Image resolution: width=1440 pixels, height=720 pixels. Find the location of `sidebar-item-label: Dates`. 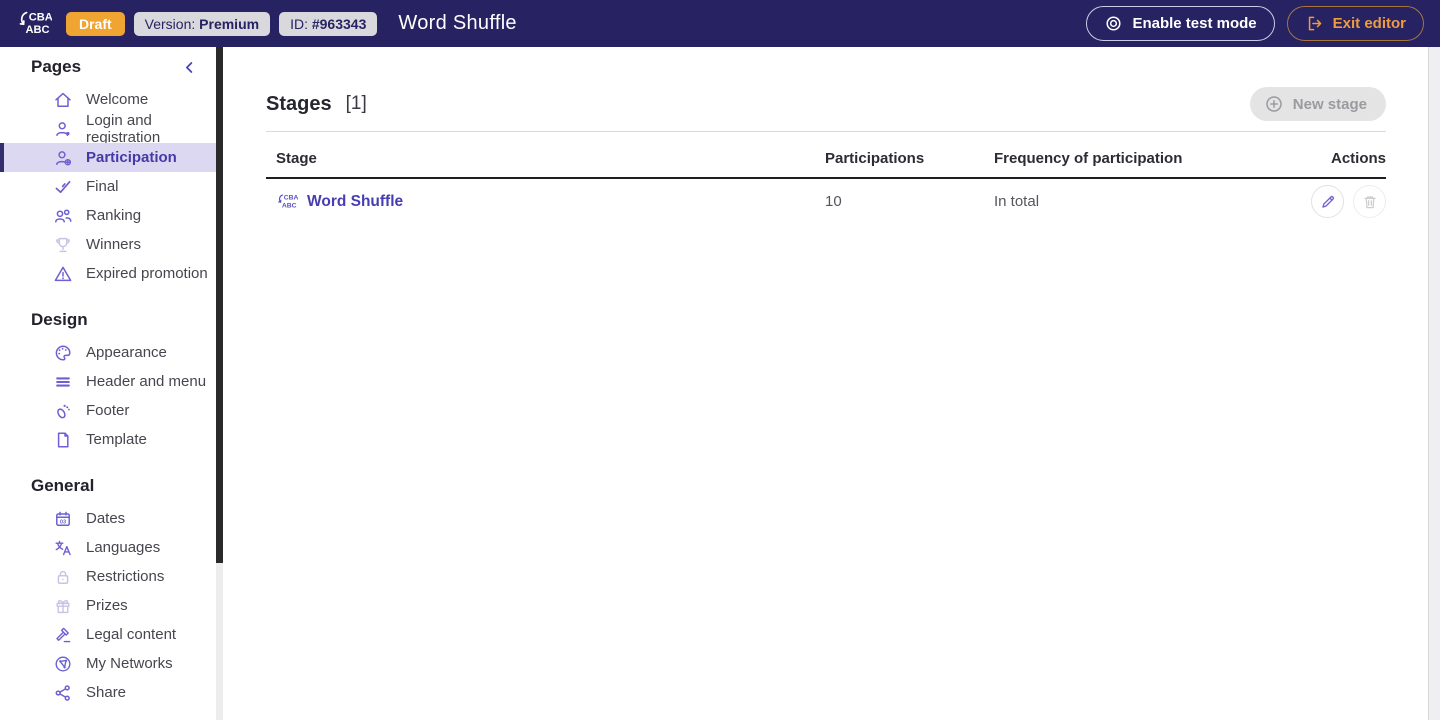

sidebar-item-label: Dates is located at coordinates (106, 518).